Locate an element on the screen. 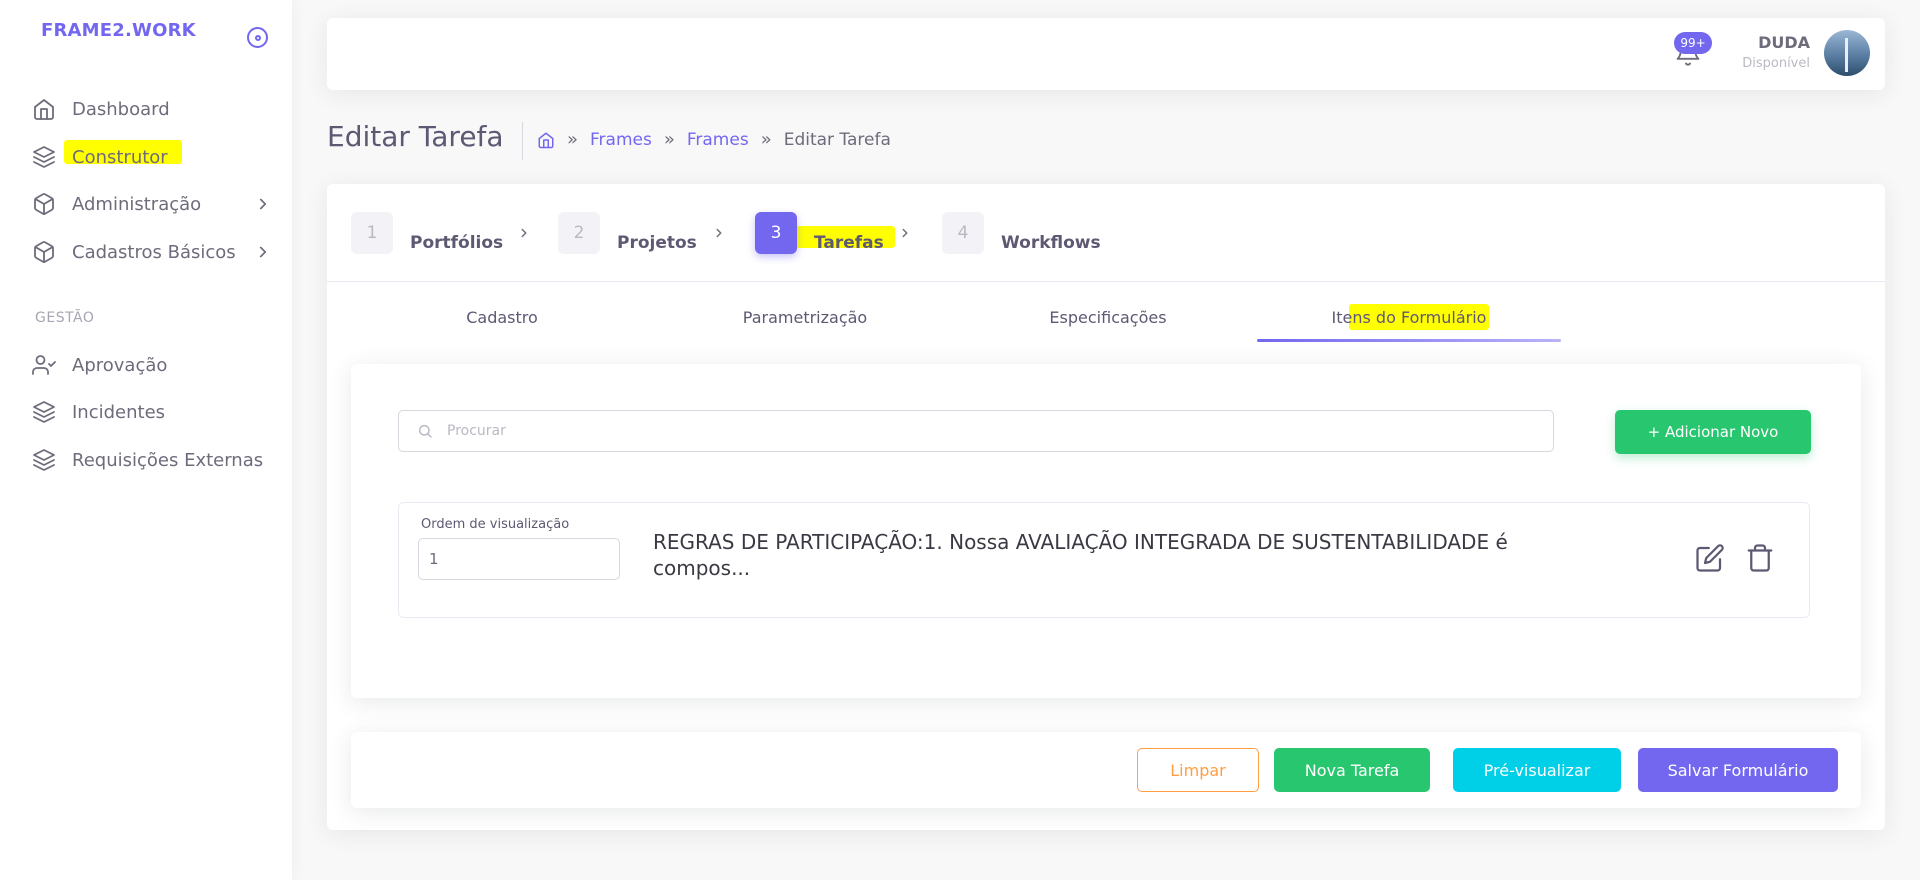  step-label: Projetos is located at coordinates (657, 243).